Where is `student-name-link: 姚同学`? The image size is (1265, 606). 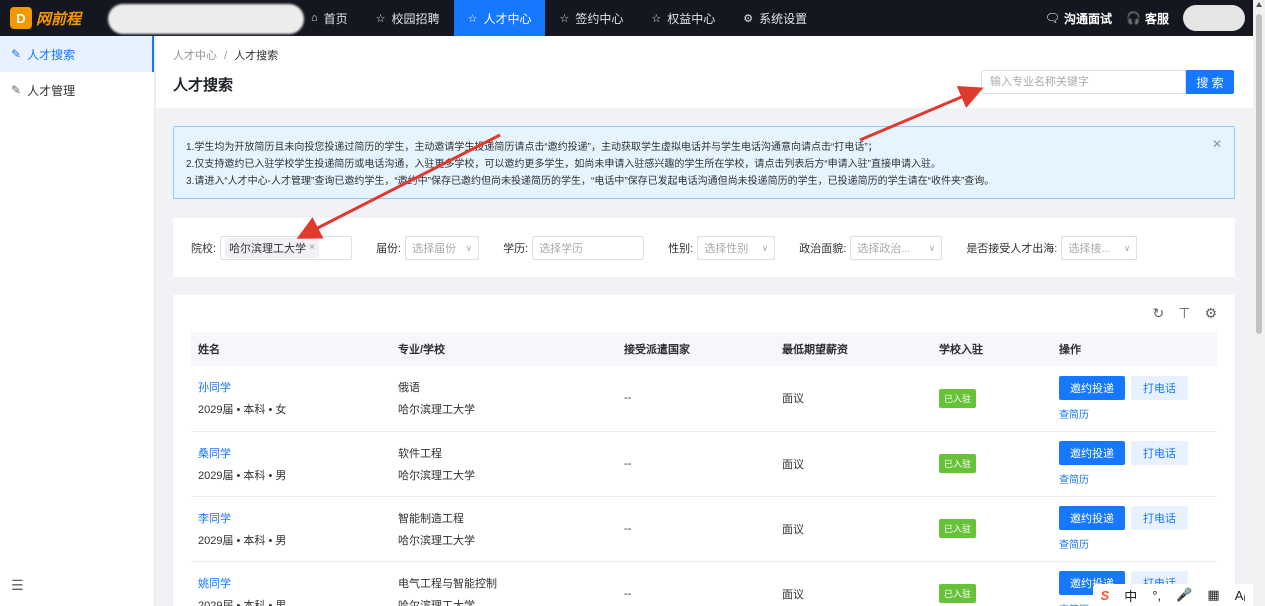
student-name-link: 姚同学 is located at coordinates (294, 583).